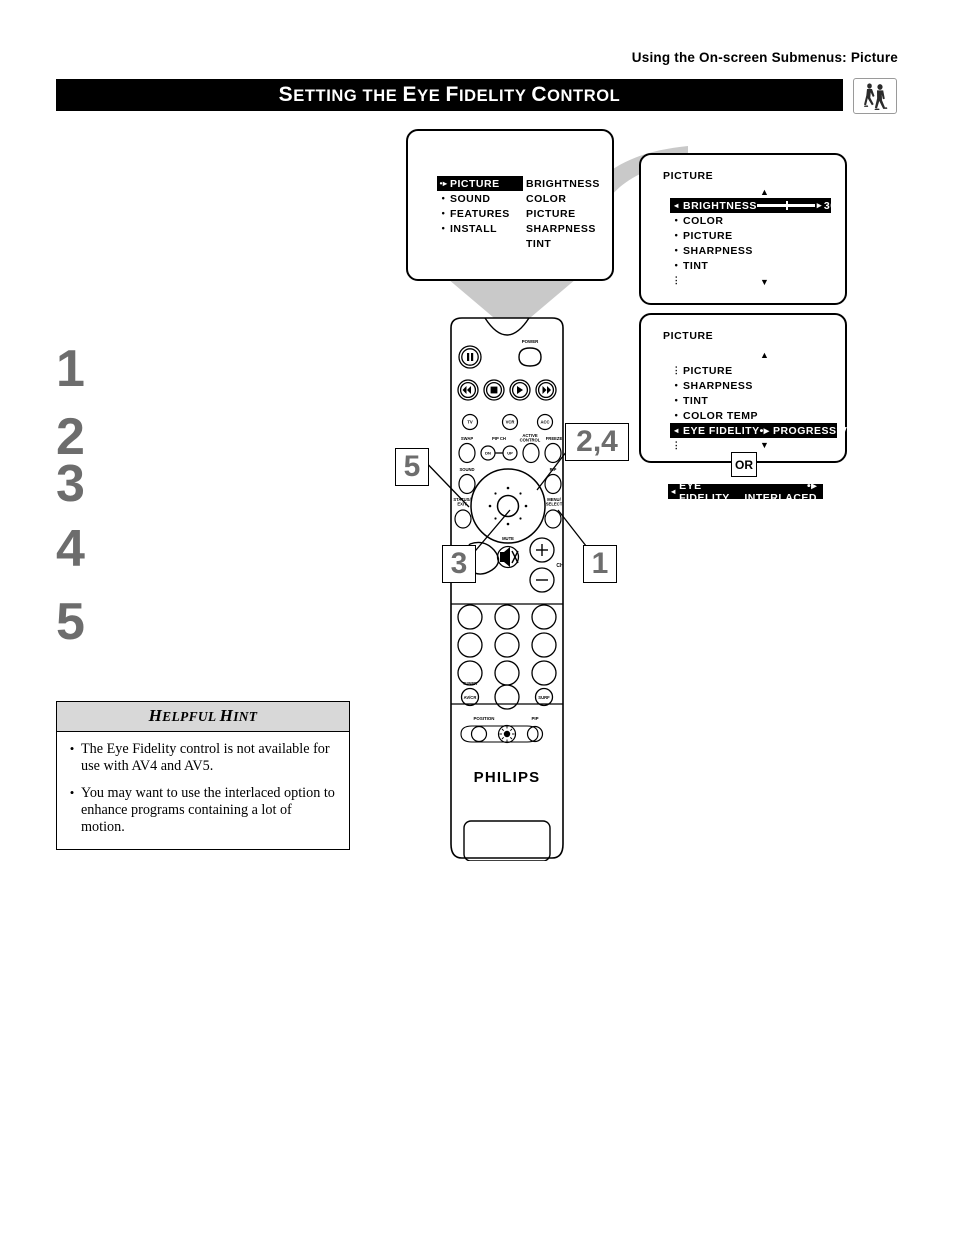 The image size is (954, 1235). What do you see at coordinates (443, 183) in the screenshot?
I see `selected-pointer-icon: •▸` at bounding box center [443, 183].